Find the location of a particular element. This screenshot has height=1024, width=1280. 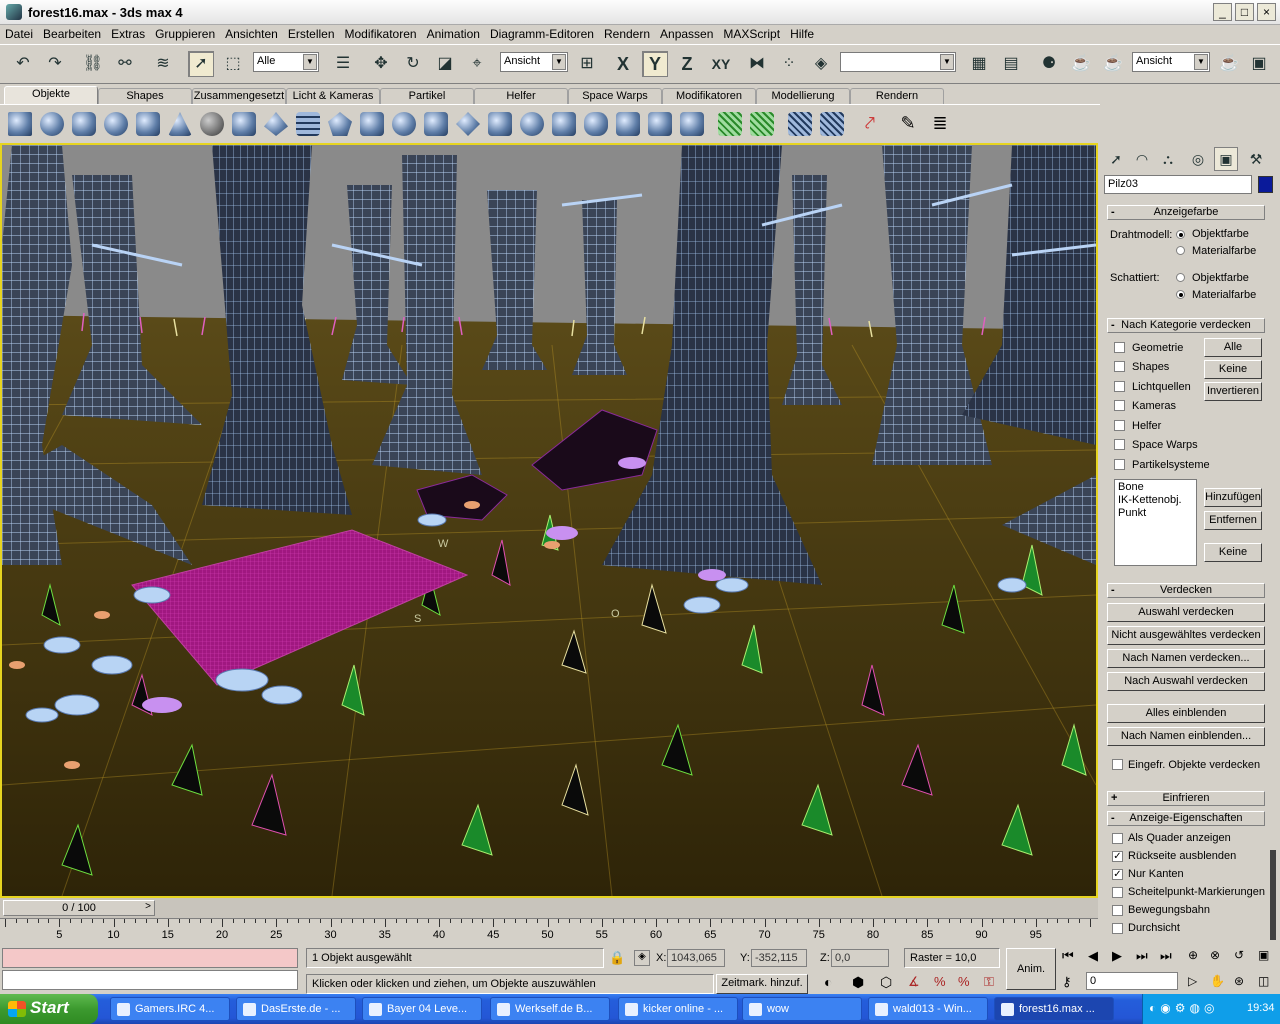

display-panel-icon: ▣ is located at coordinates (1226, 159).